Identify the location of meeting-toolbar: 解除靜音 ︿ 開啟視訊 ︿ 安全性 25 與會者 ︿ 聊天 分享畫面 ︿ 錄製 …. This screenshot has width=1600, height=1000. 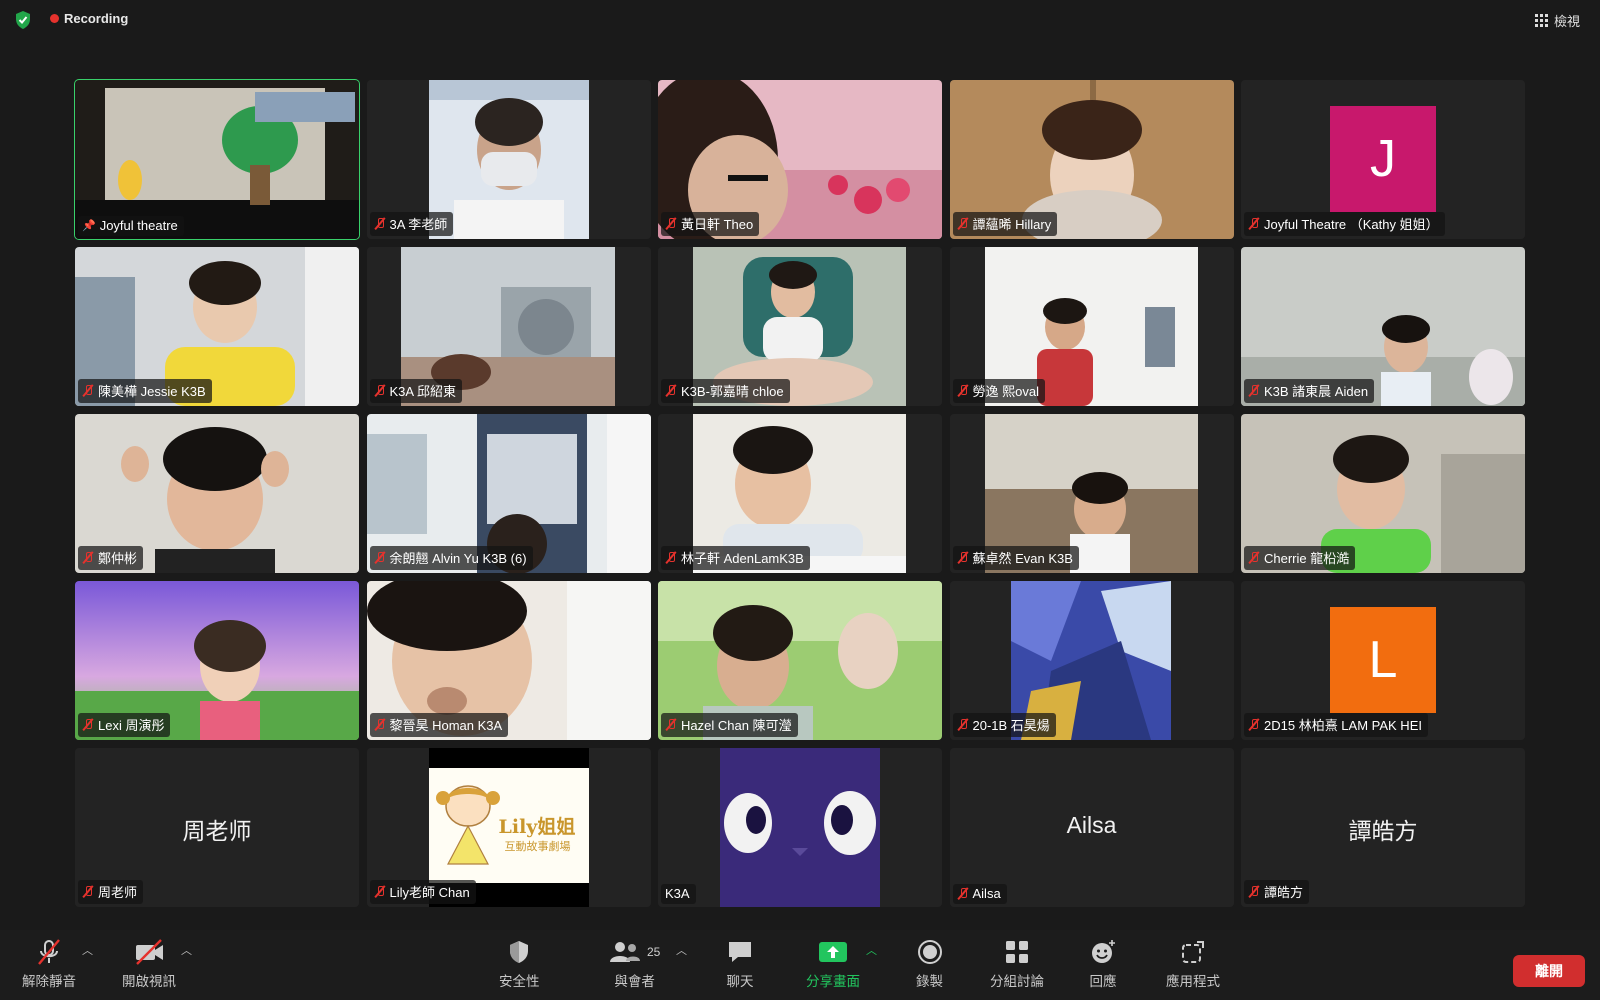
(800, 965).